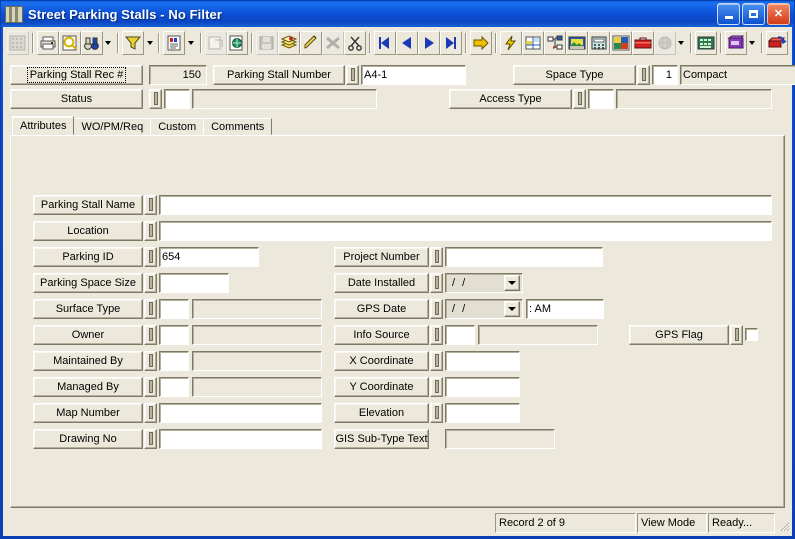 Image resolution: width=795 pixels, height=539 pixels. What do you see at coordinates (240, 438) in the screenshot?
I see `drawing-no-input` at bounding box center [240, 438].